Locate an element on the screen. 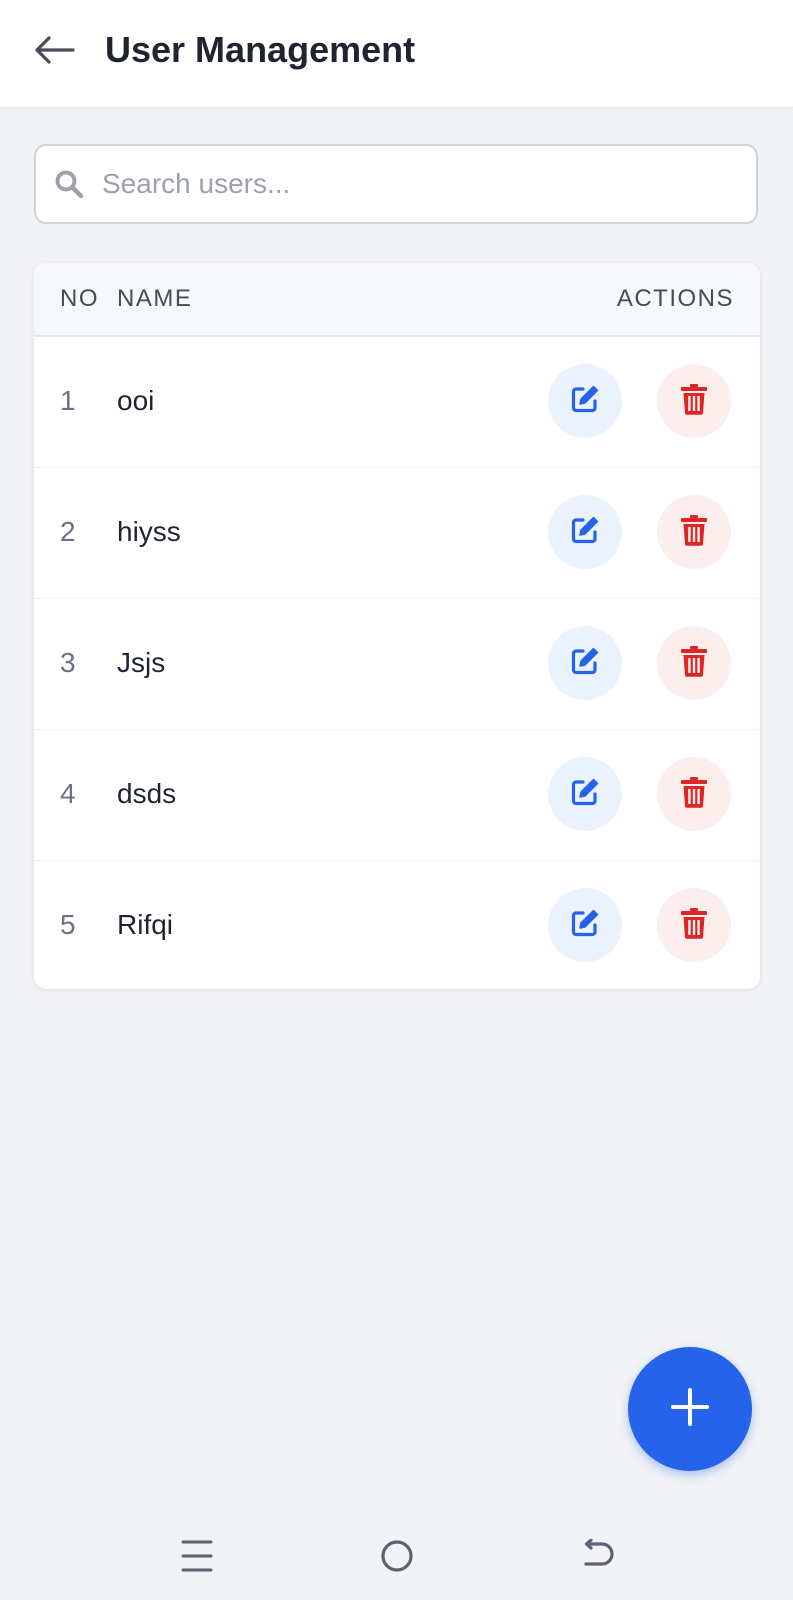 This screenshot has width=793, height=1600. recent-apps-button is located at coordinates (197, 1558).